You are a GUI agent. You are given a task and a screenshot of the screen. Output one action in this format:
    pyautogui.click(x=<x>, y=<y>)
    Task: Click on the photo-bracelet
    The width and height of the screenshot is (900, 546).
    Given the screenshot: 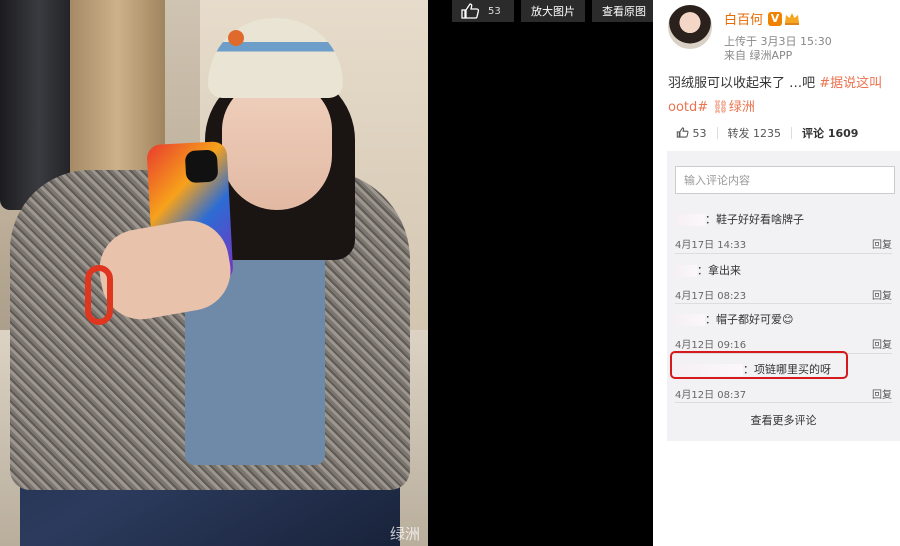 What is the action you would take?
    pyautogui.click(x=99, y=295)
    